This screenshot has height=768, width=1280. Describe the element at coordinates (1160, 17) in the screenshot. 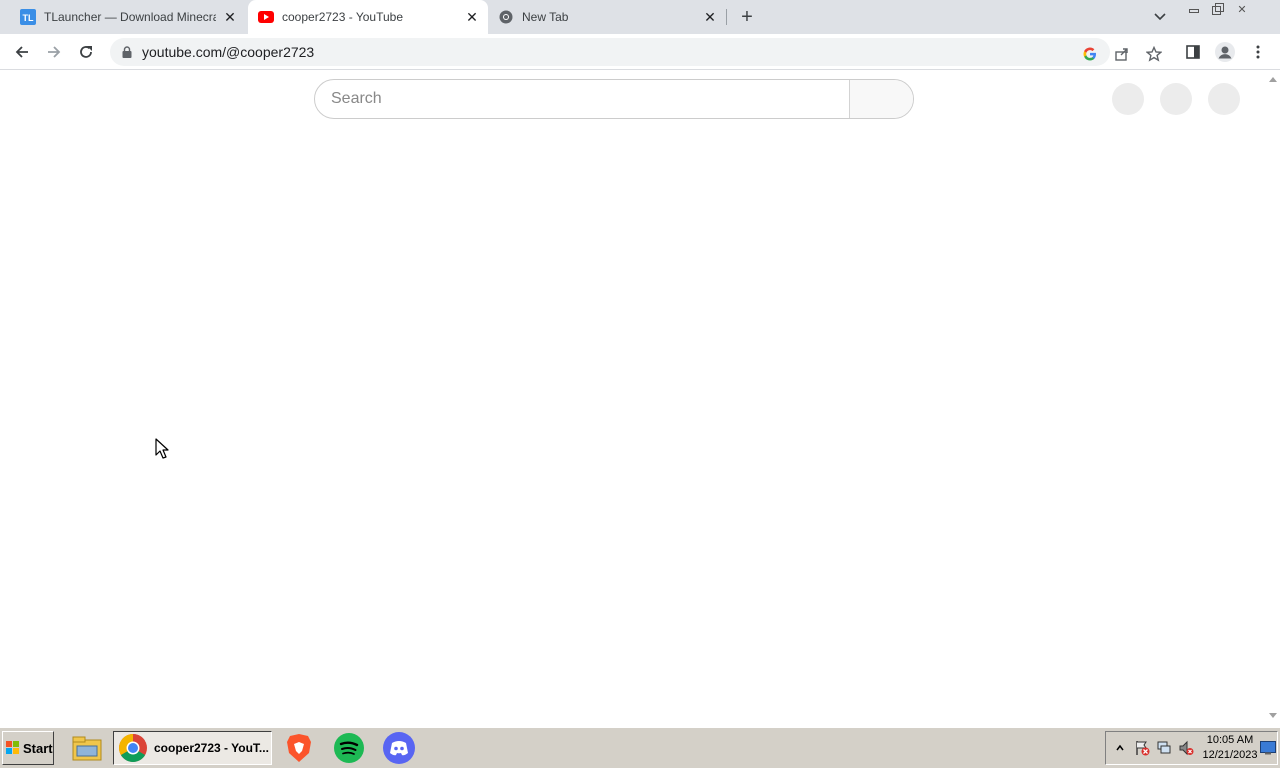

I see `tab-search-chevron-icon` at that location.